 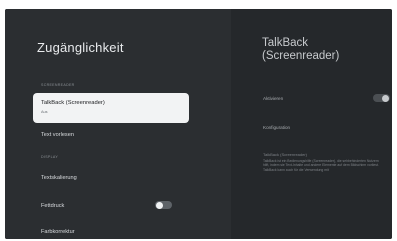 I want to click on text-vorlesen-item: Text vorlesen, so click(x=57, y=135).